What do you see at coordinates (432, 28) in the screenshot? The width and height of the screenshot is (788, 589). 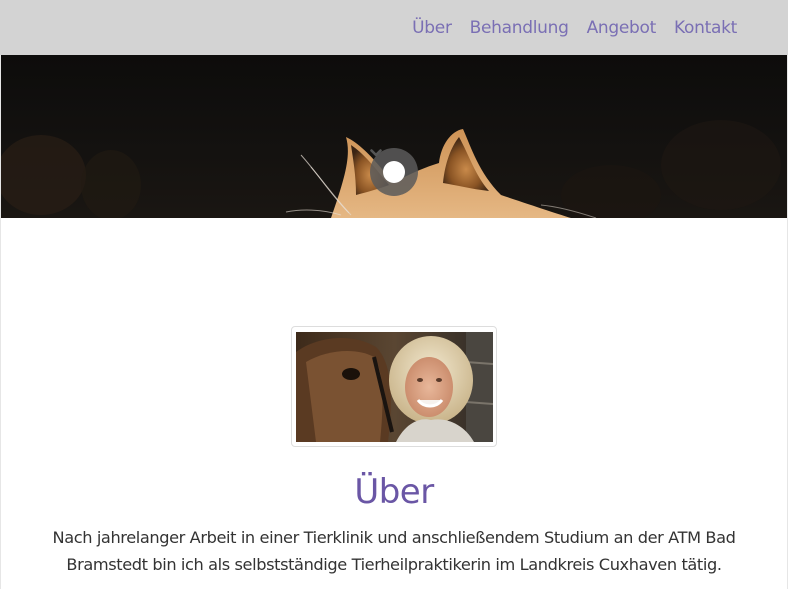 I see `nav-link-ueber: Über` at bounding box center [432, 28].